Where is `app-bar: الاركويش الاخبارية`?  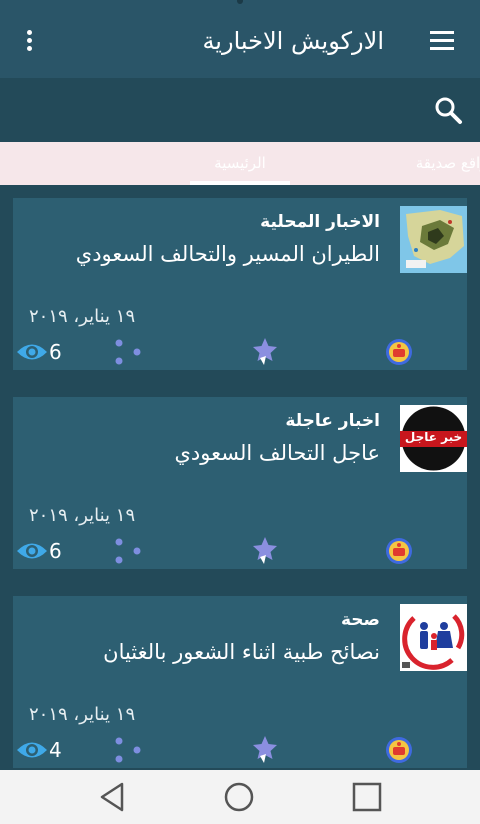
app-bar: الاركويش الاخبارية is located at coordinates (240, 39).